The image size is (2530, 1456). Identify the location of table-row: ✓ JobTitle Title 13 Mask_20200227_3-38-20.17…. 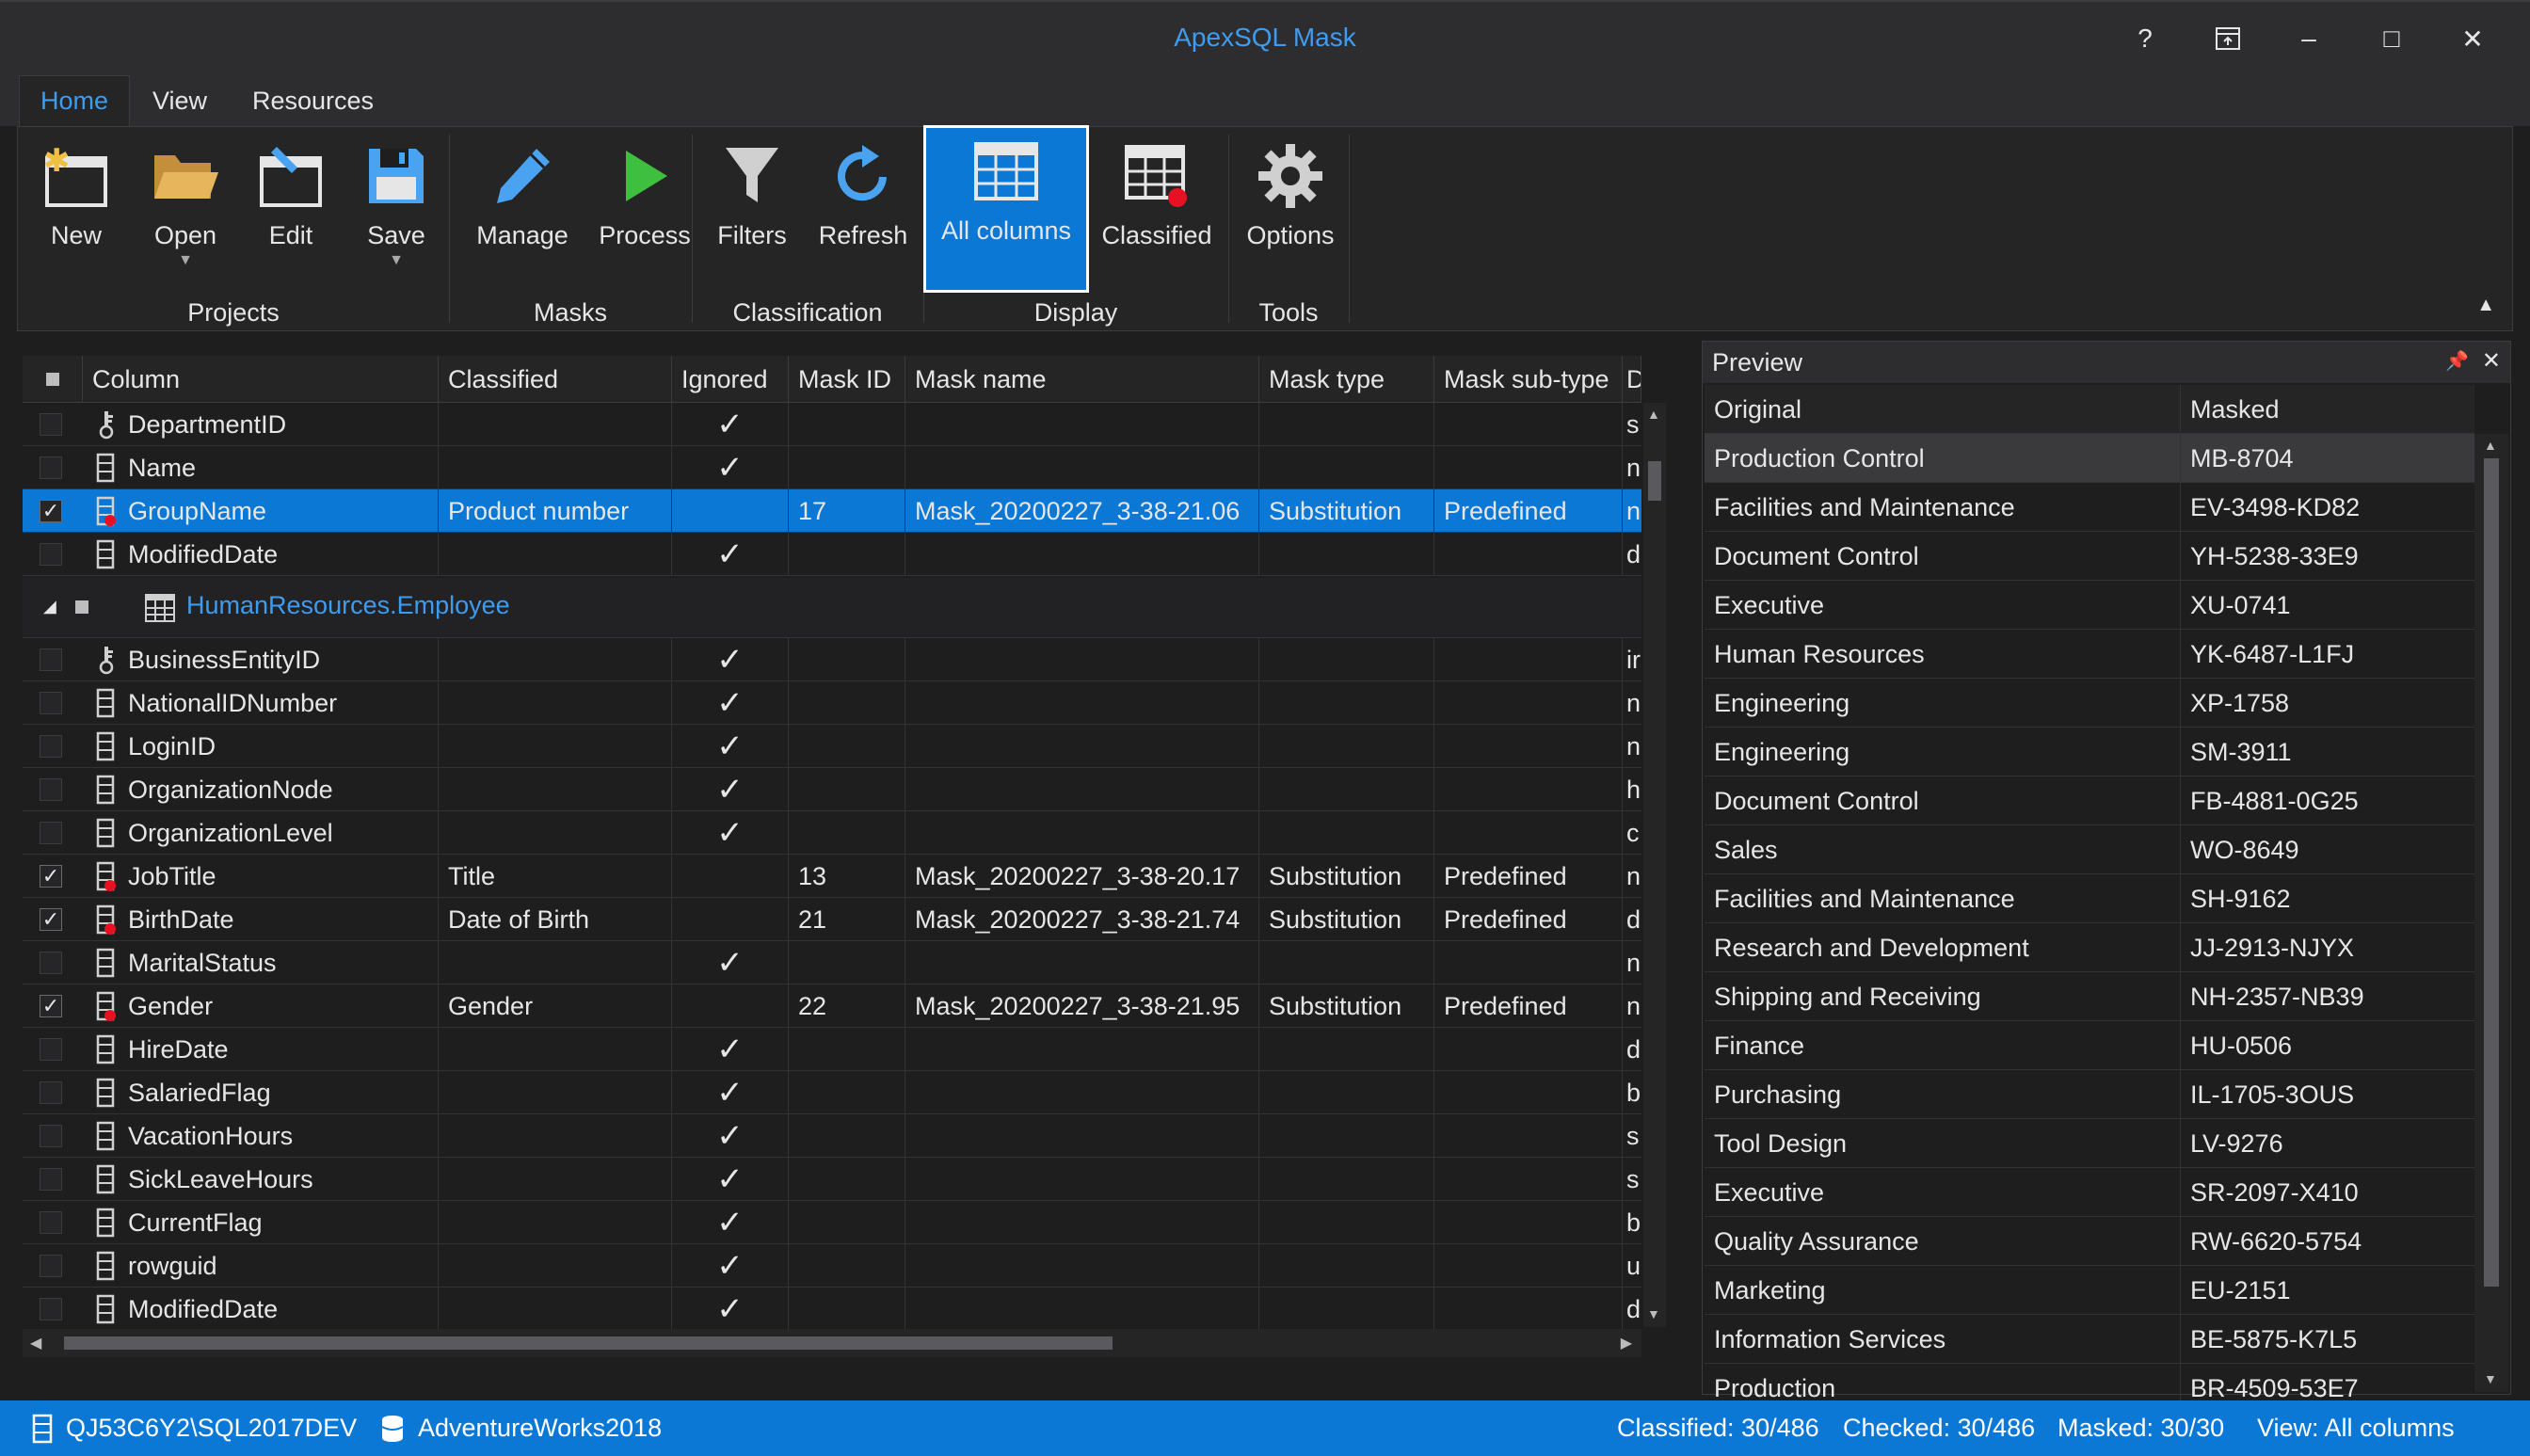
(832, 876).